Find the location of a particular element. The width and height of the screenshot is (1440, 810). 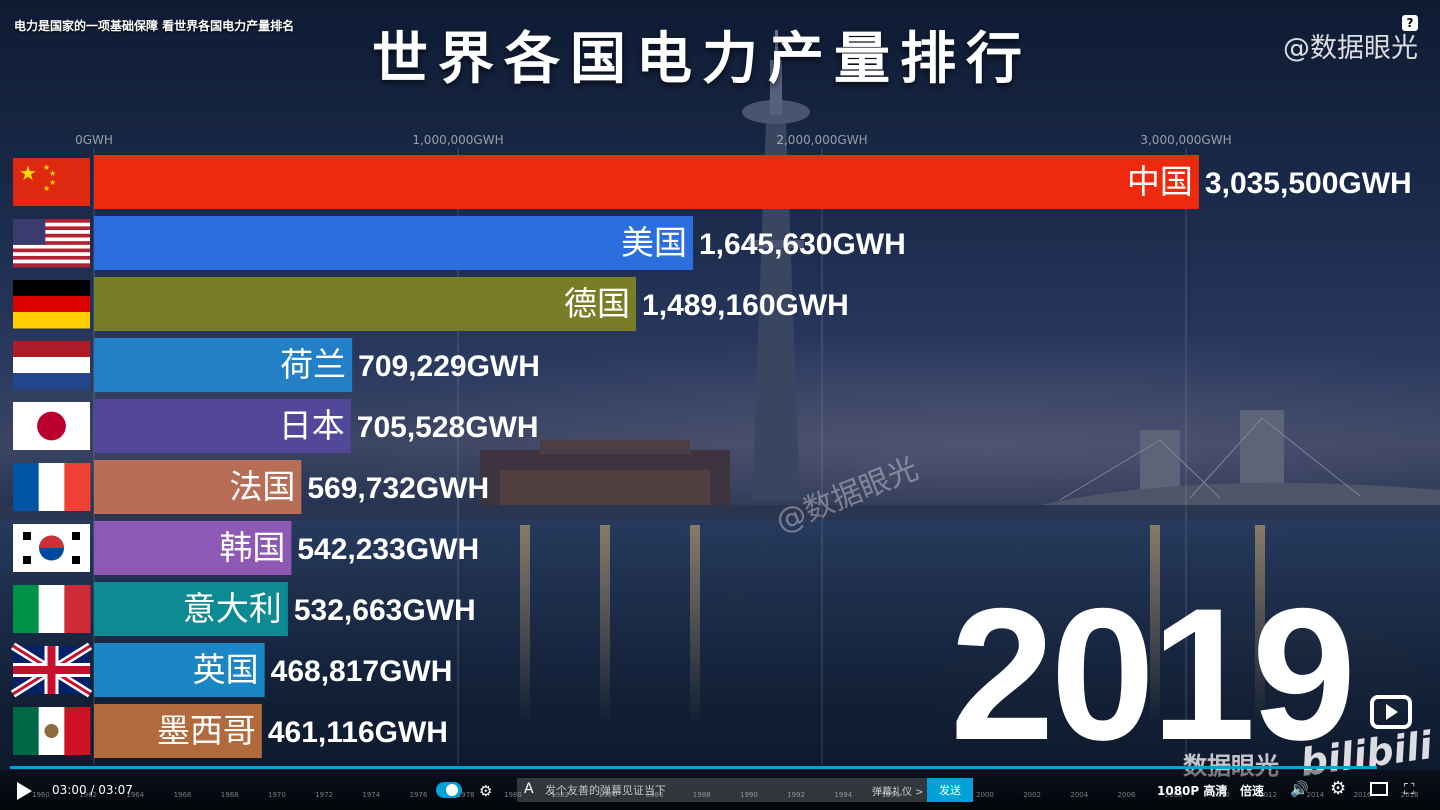

timeline-year: 2016 is located at coordinates (1362, 795).